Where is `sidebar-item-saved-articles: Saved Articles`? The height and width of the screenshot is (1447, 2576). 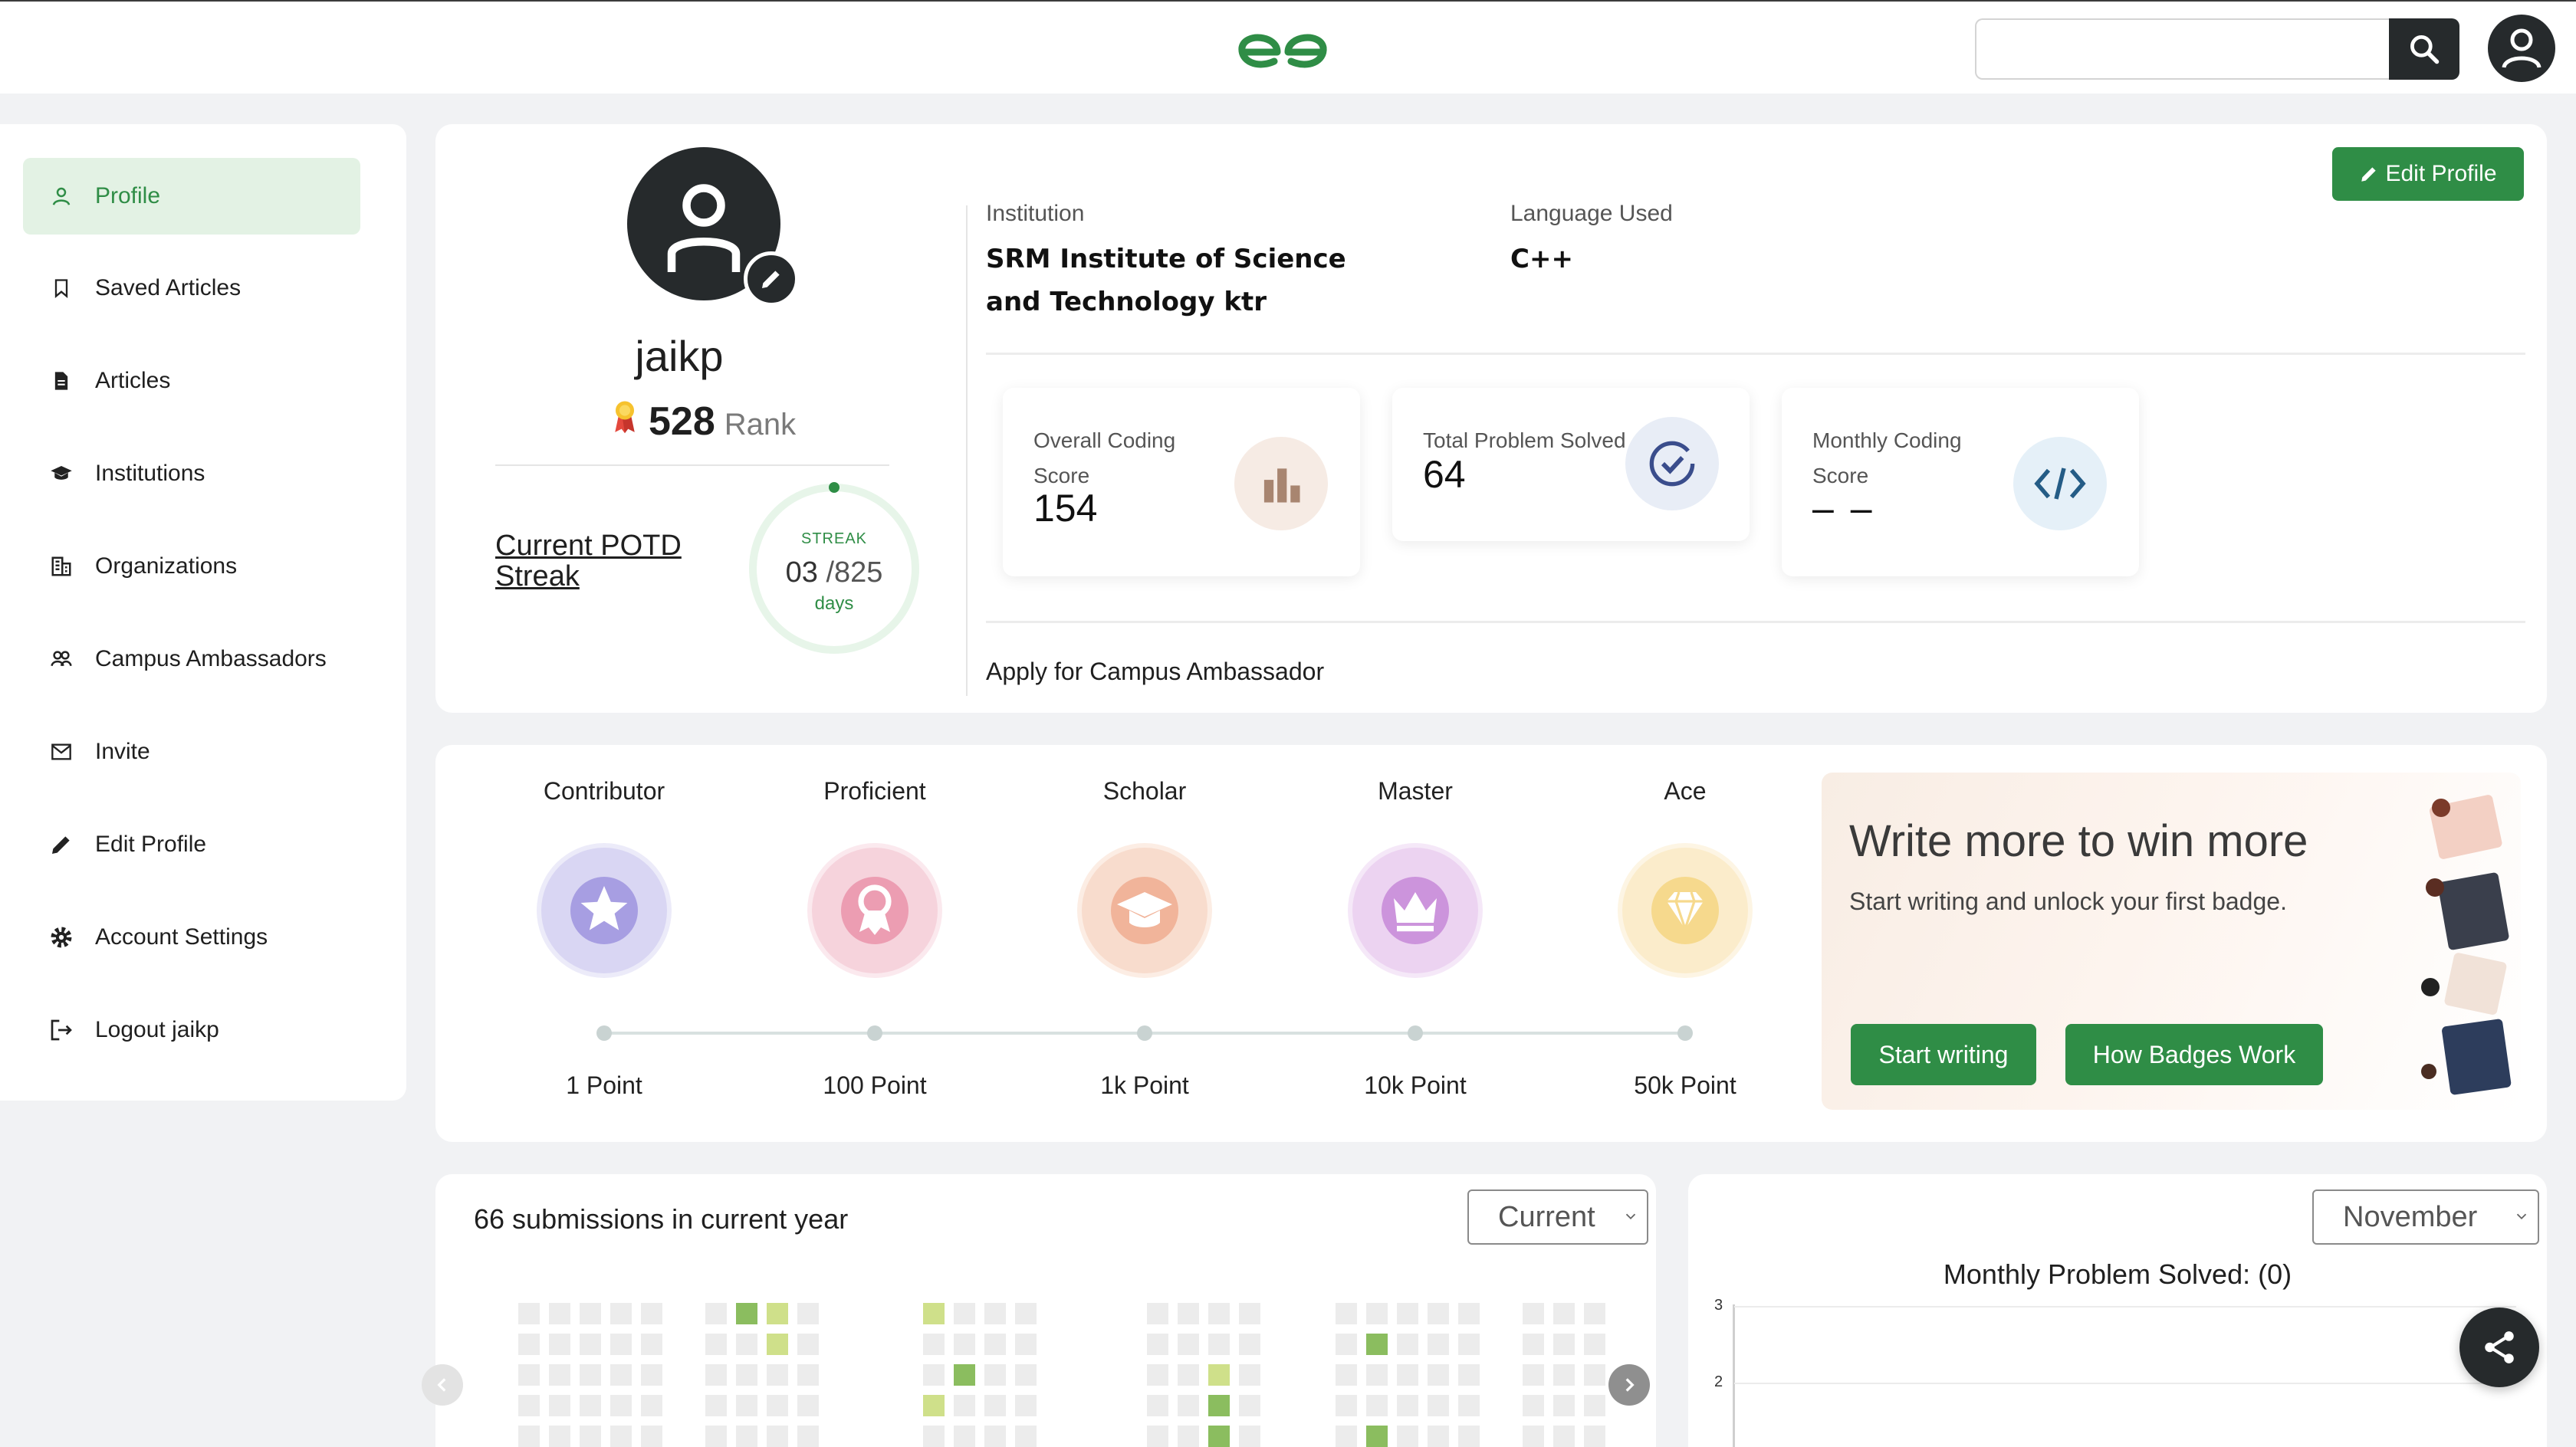 sidebar-item-saved-articles: Saved Articles is located at coordinates (192, 288).